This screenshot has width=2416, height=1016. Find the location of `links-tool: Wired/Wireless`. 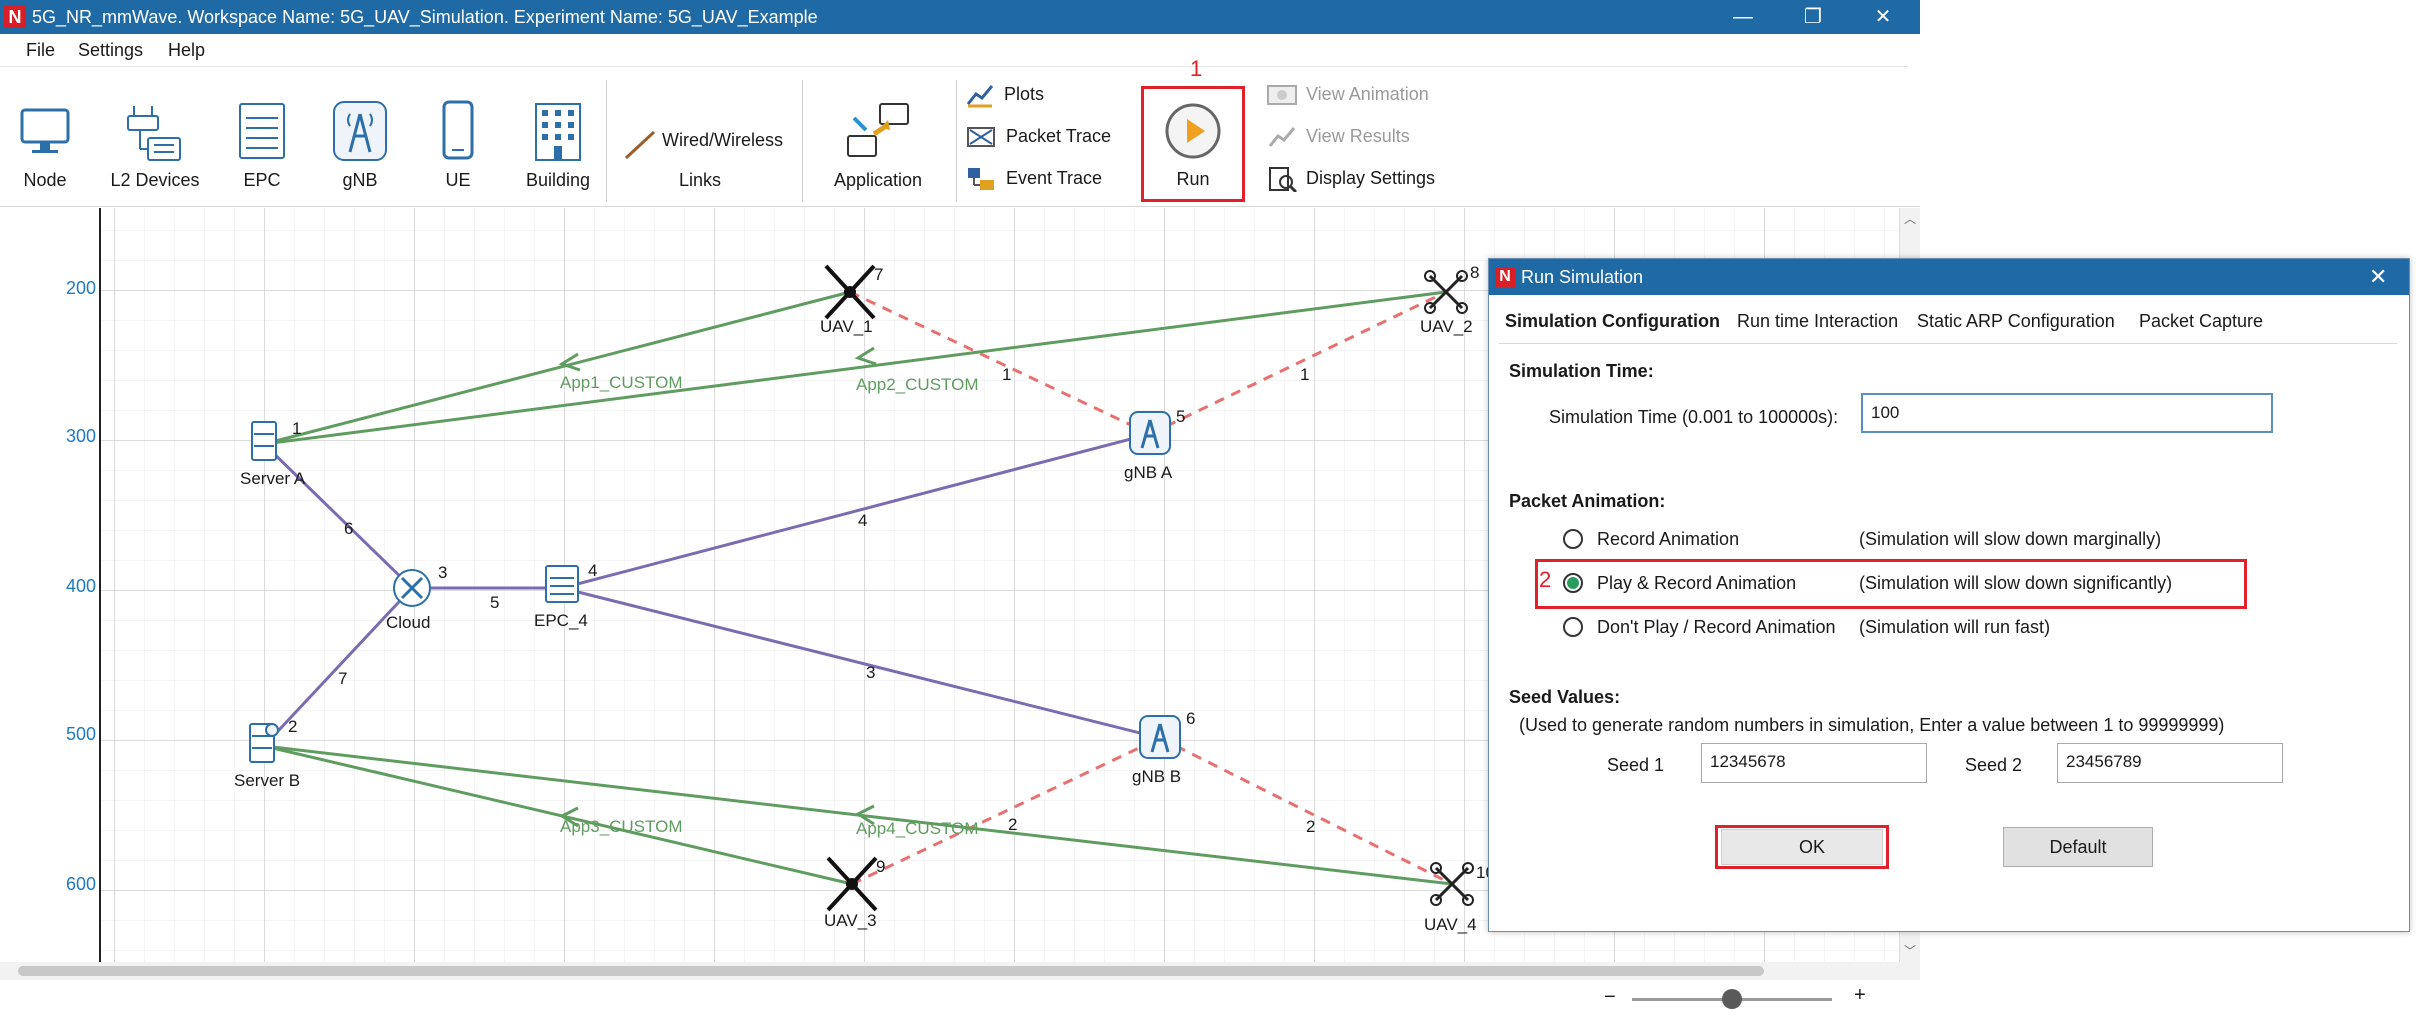

links-tool: Wired/Wireless is located at coordinates (720, 144).